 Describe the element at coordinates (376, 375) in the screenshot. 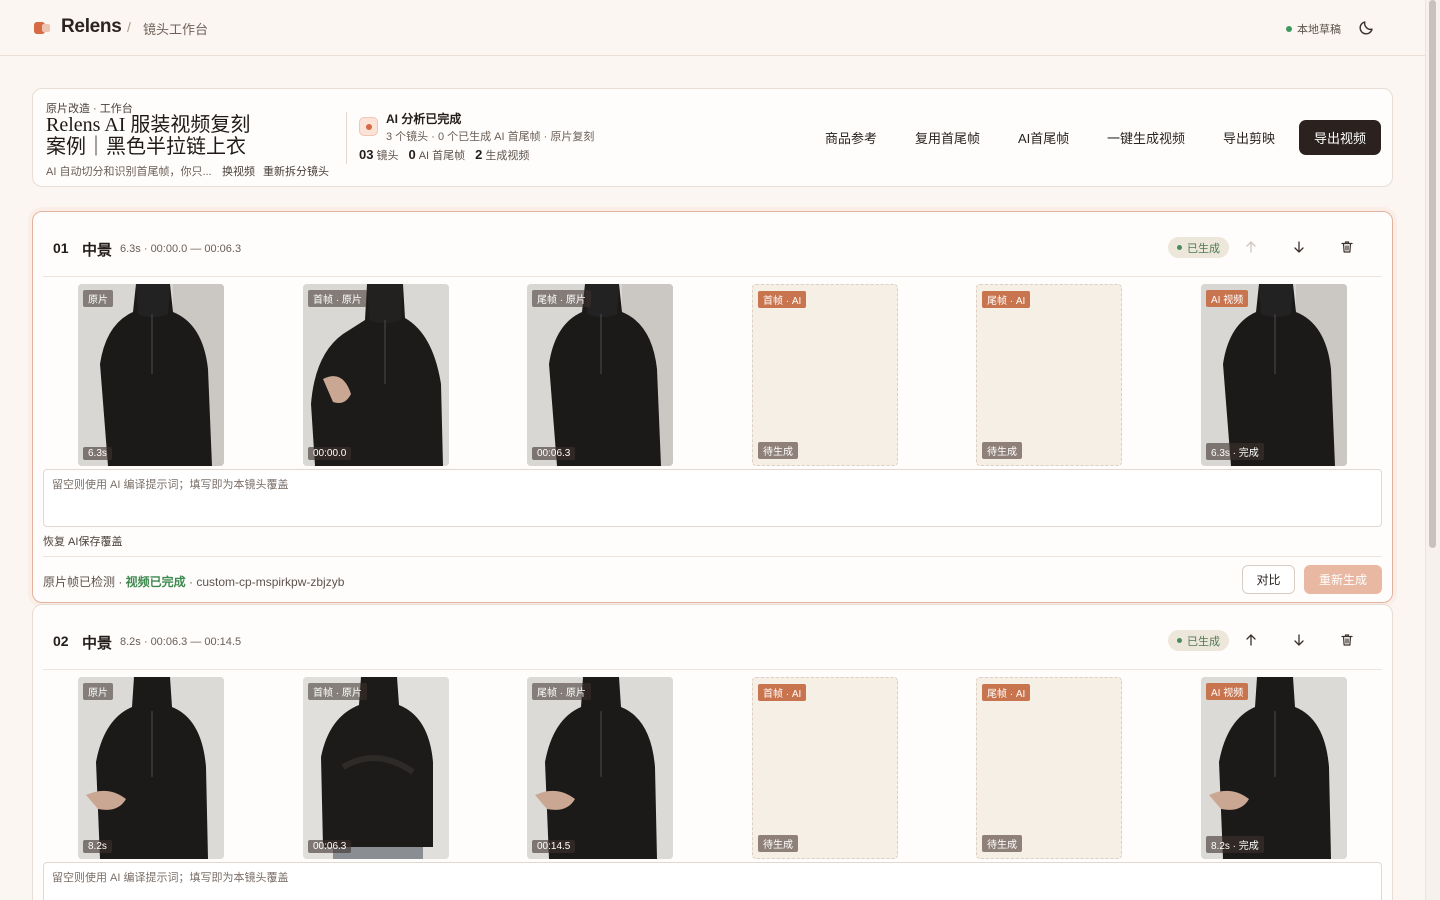

I see `first-frame-original-thumbnail: 首帧 · 原片 00:00.0` at that location.